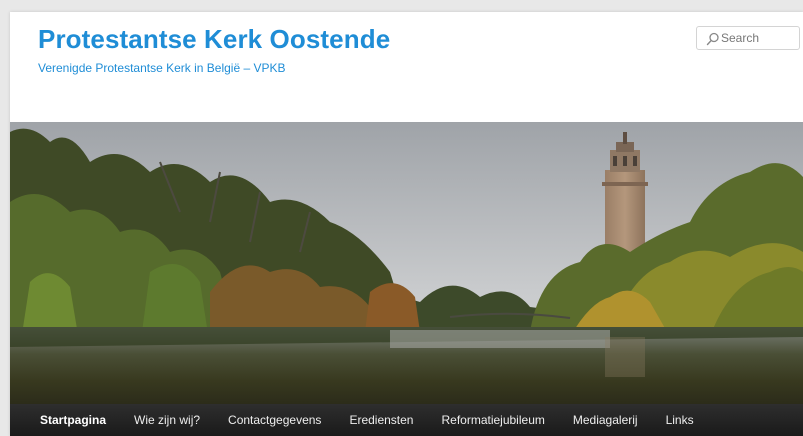 Image resolution: width=803 pixels, height=436 pixels. What do you see at coordinates (492, 420) in the screenshot?
I see `nav-item-reformatiejubileum: Reformatiejubileum` at bounding box center [492, 420].